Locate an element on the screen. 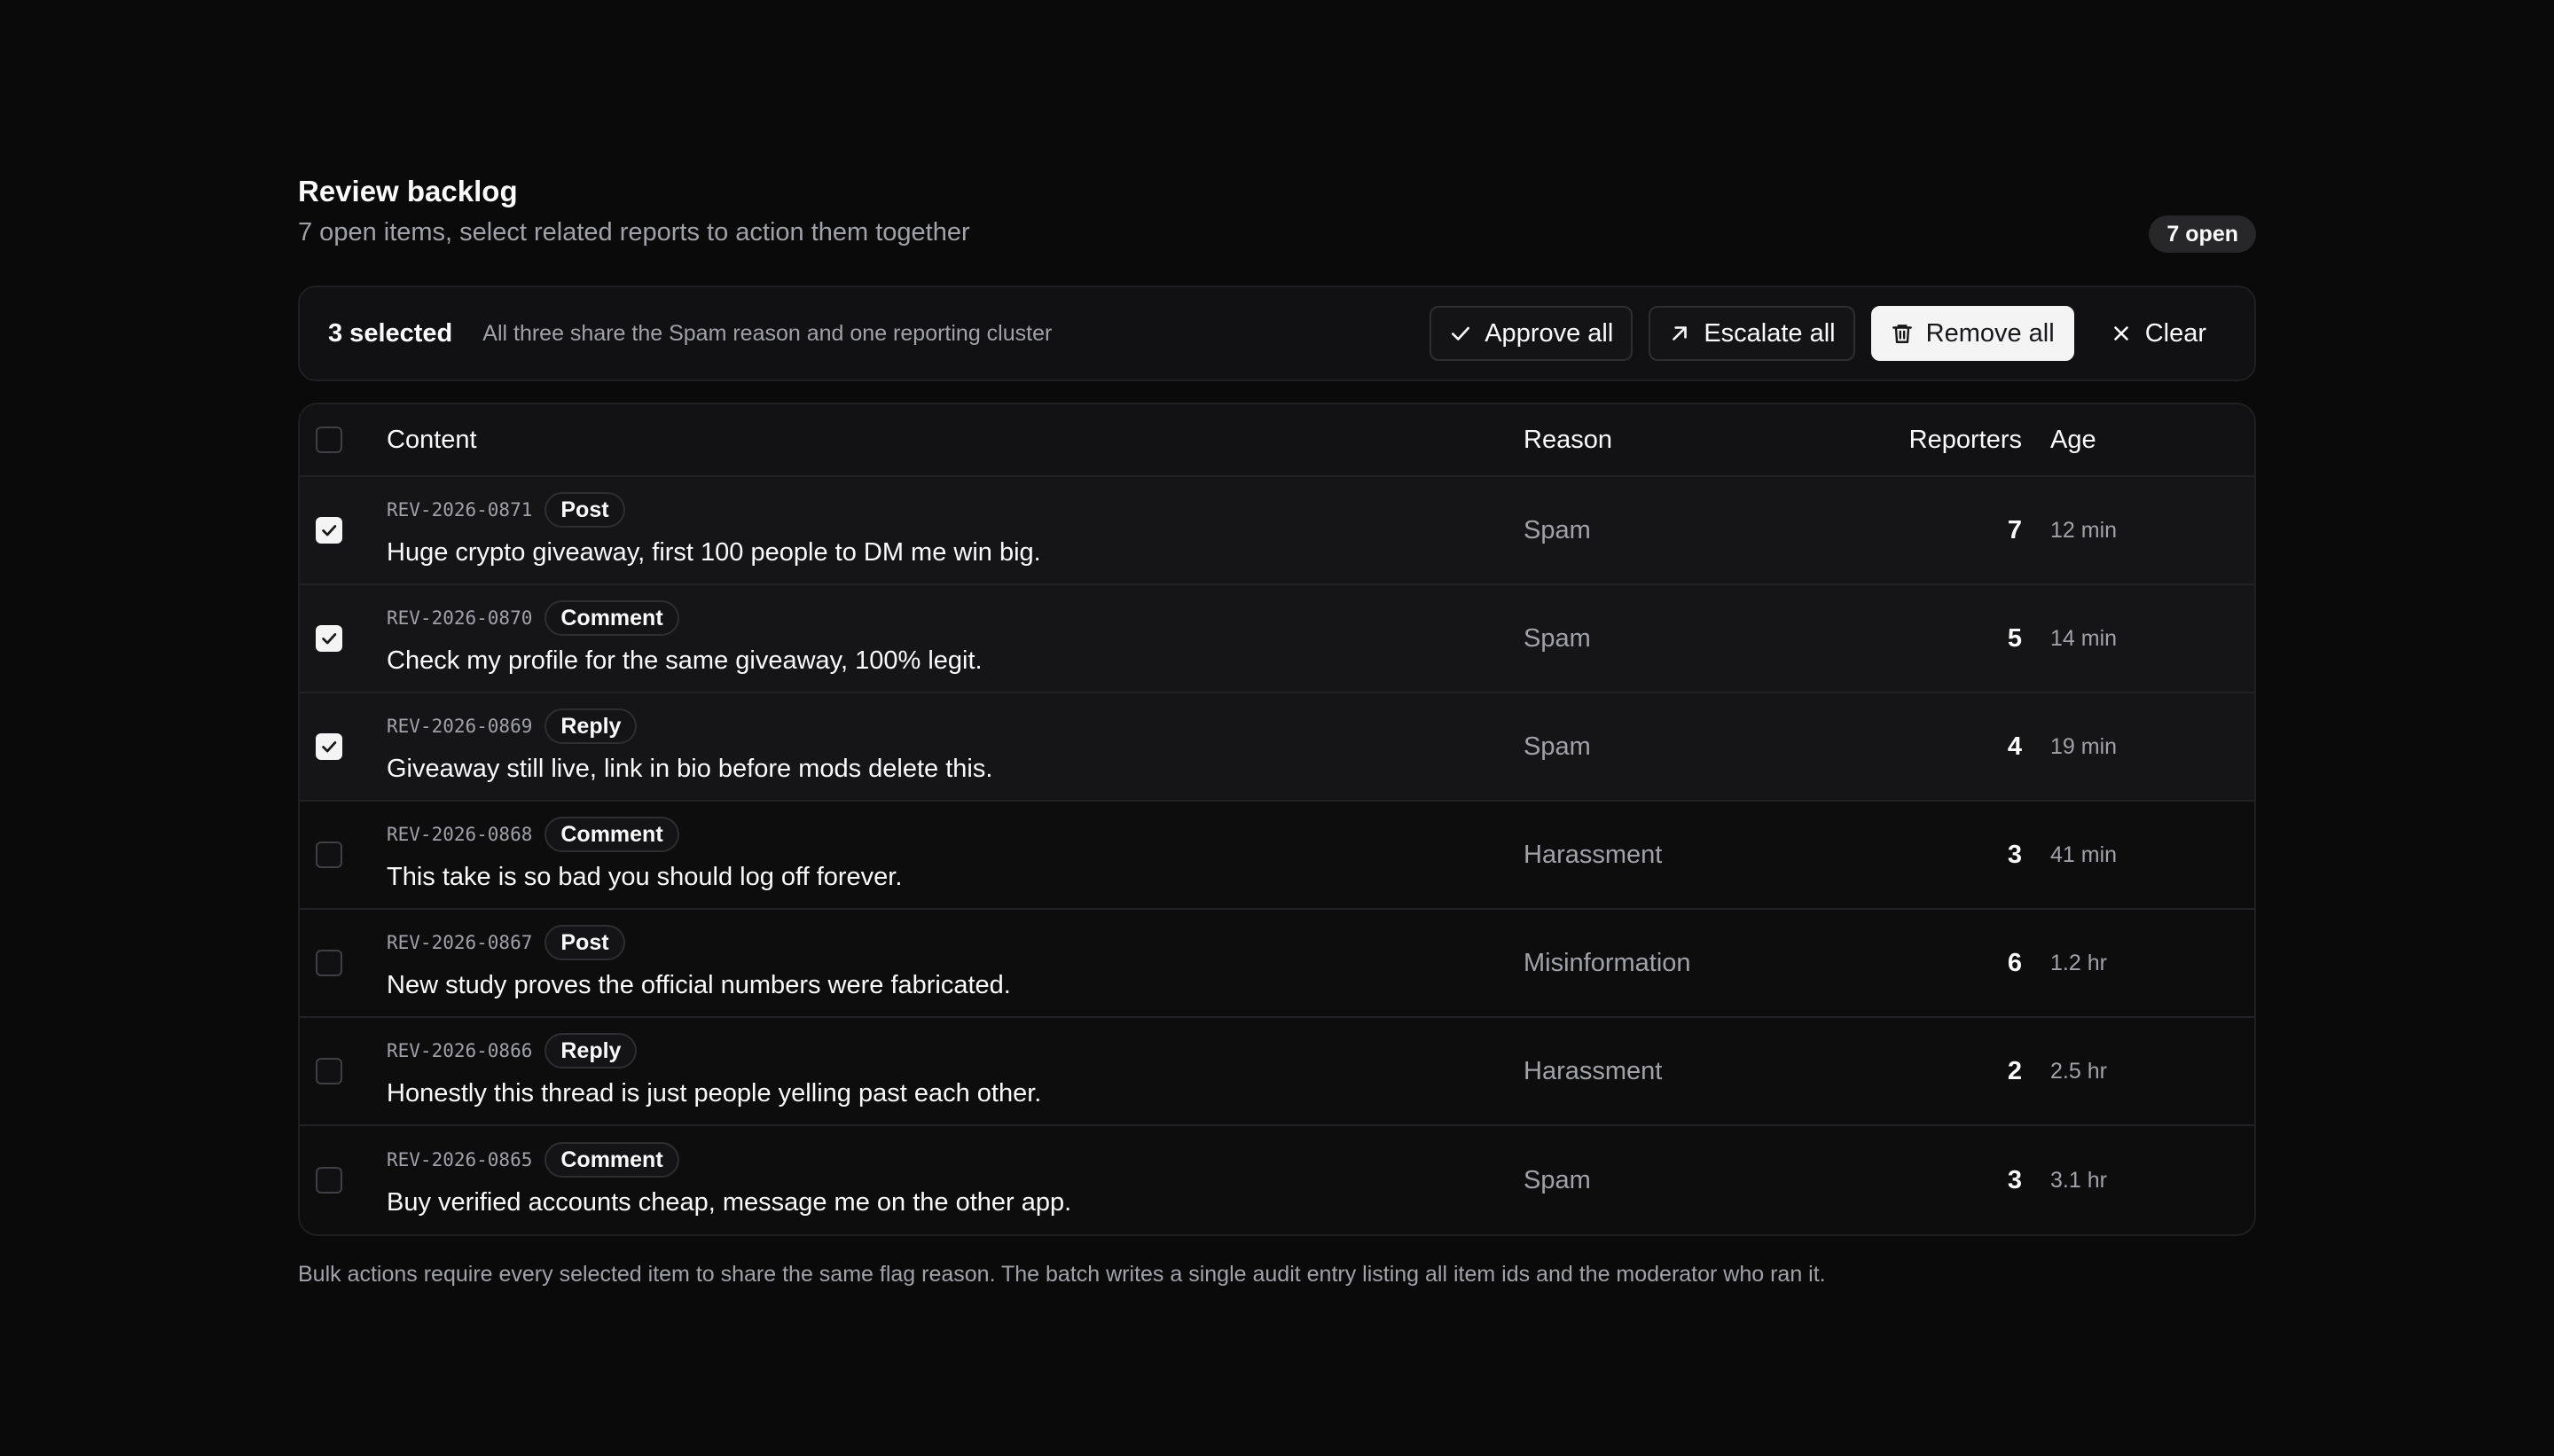  reporters-count: 2 is located at coordinates (2014, 1070).